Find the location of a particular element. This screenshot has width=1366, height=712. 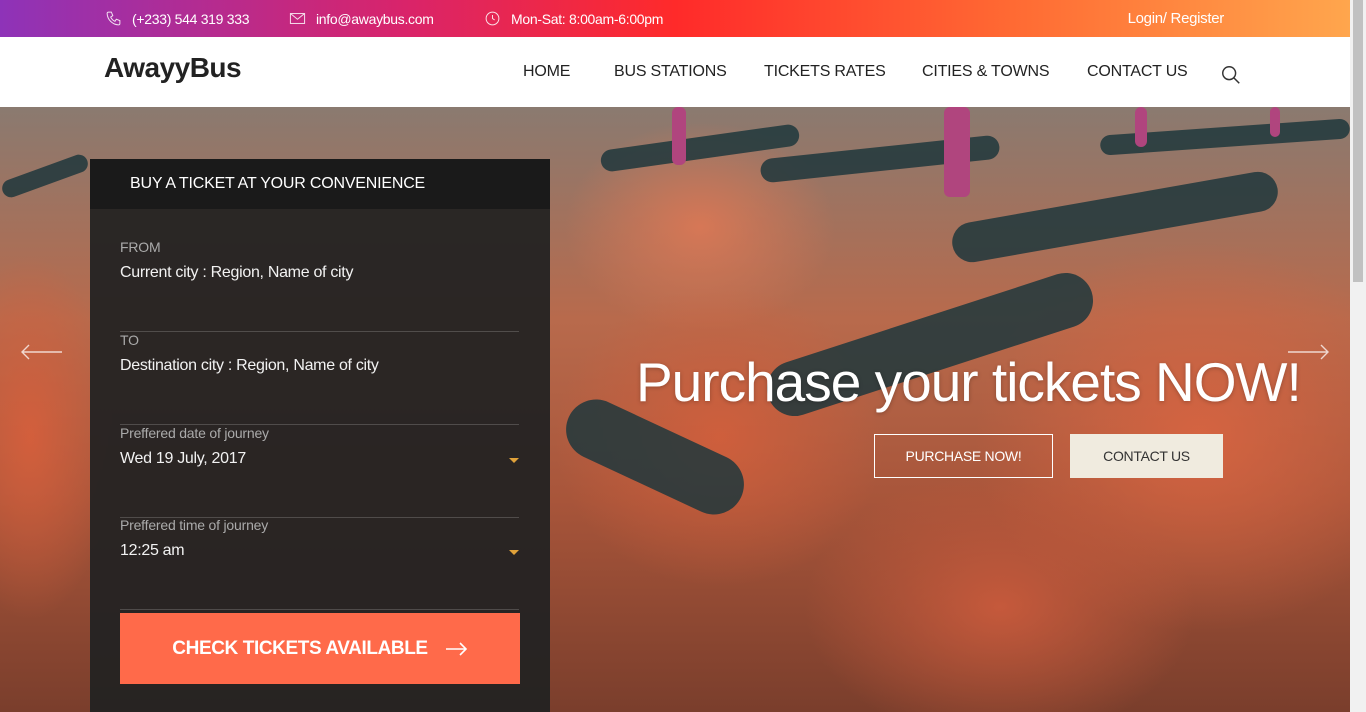

phone-number: (+233) 544 319 333 is located at coordinates (191, 18).